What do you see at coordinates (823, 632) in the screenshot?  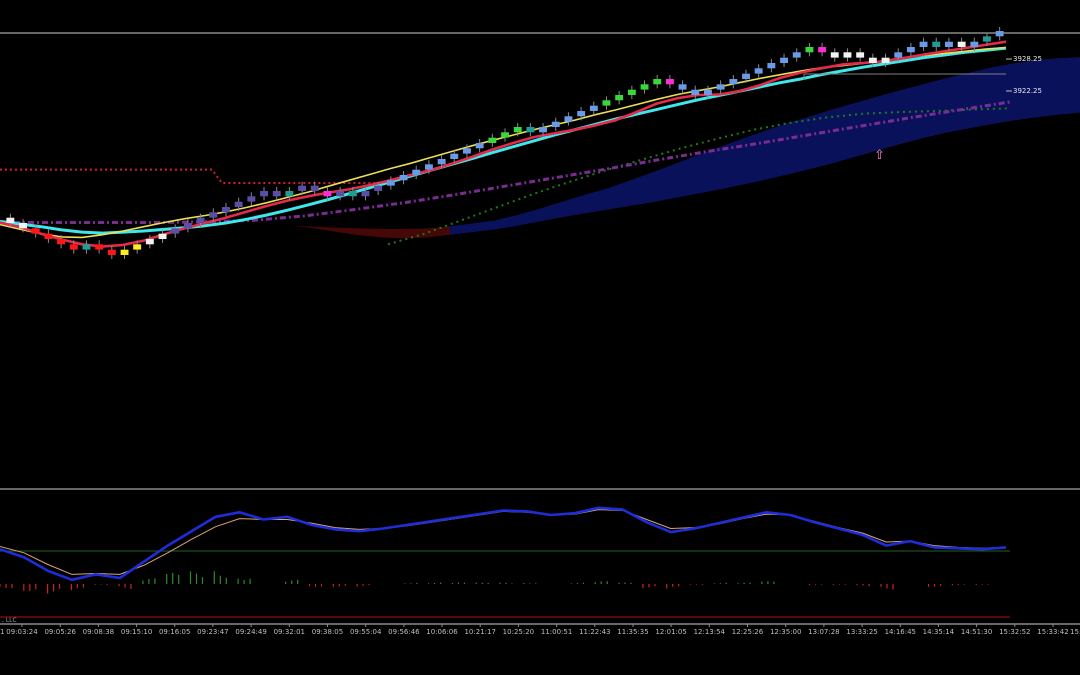 I see `x-tick-label: 13:07:28` at bounding box center [823, 632].